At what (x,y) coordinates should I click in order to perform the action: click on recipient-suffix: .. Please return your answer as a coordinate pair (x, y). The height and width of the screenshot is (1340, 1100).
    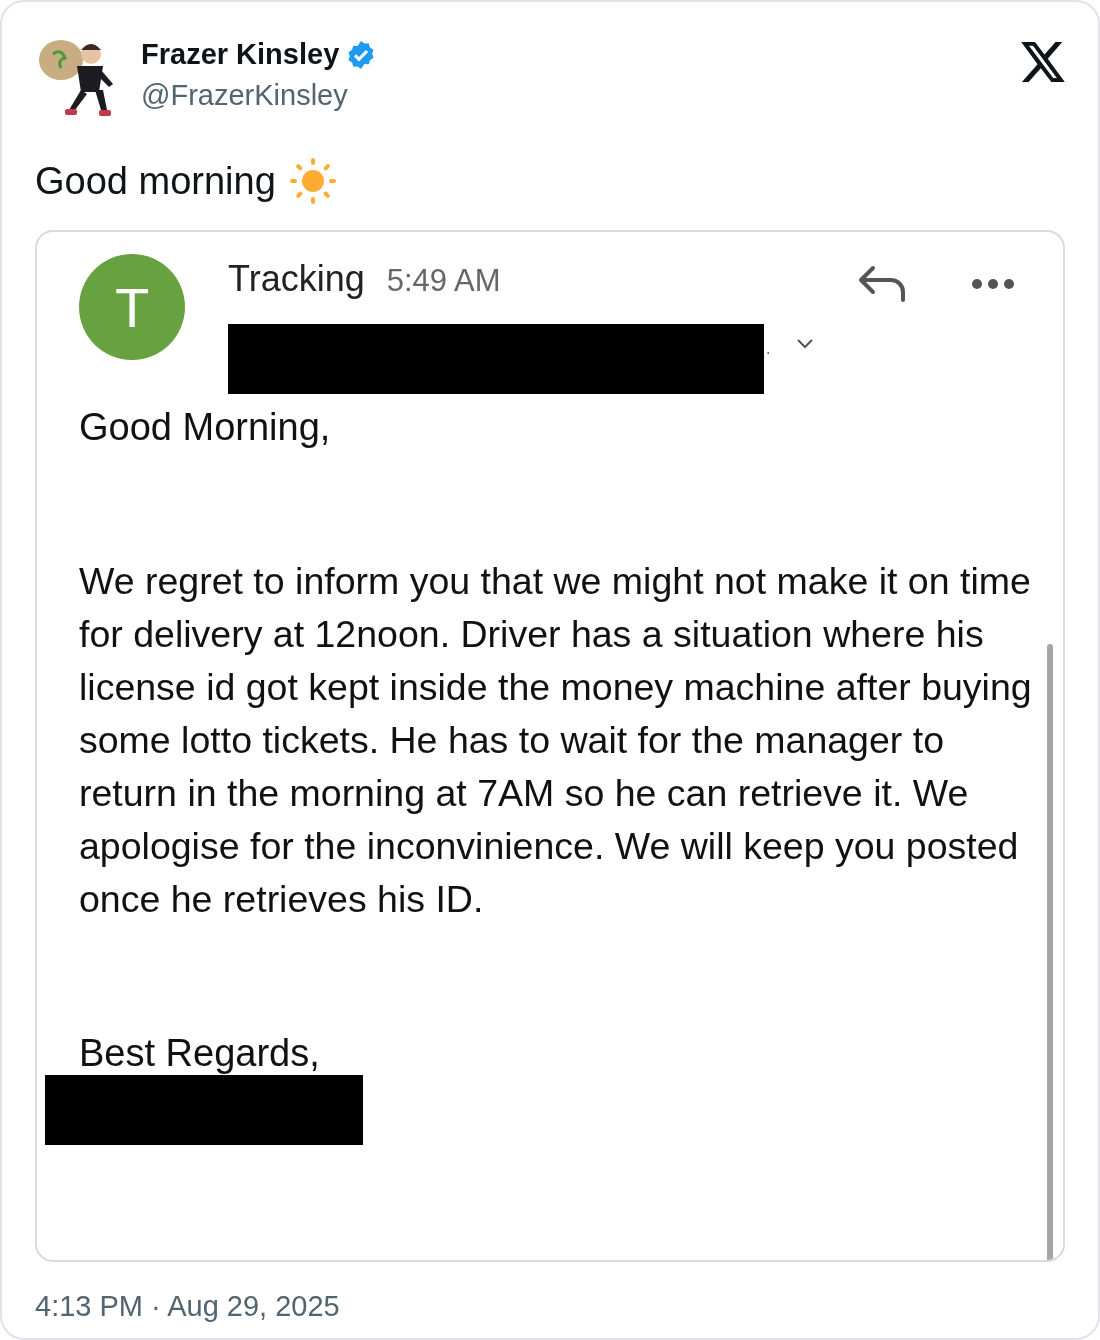
    Looking at the image, I should click on (768, 349).